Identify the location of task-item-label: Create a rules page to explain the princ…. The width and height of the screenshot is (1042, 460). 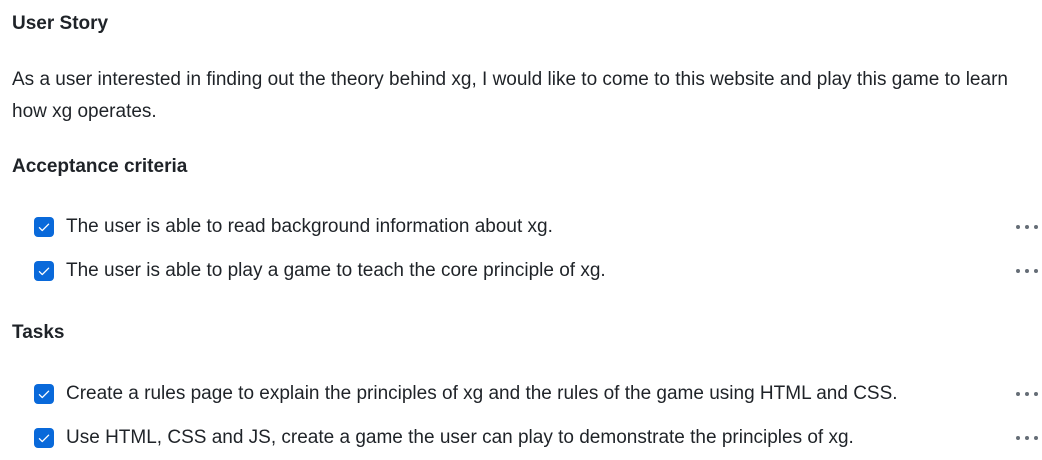
(482, 393).